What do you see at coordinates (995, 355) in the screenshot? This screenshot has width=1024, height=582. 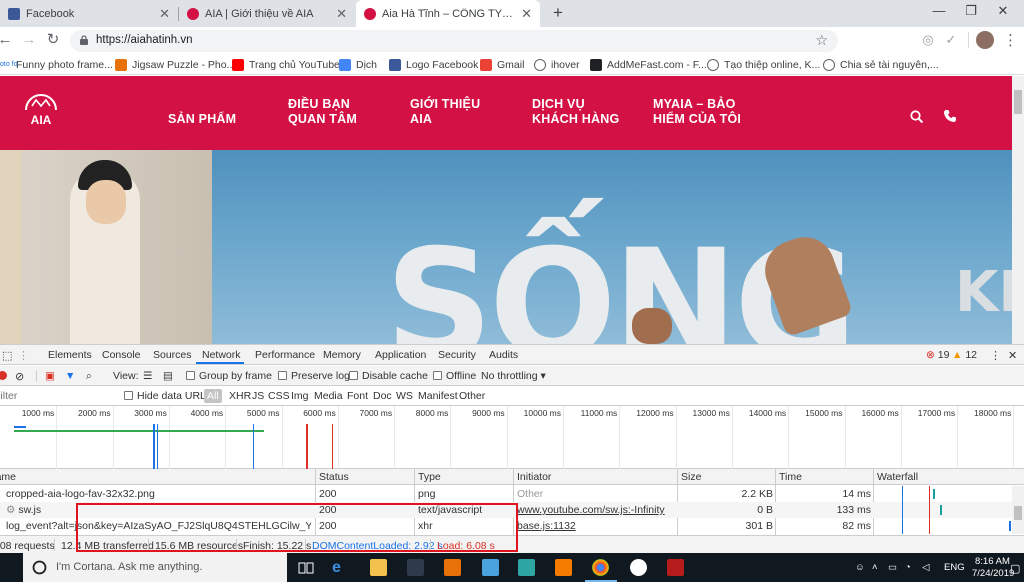 I see `devtools-menu-icon: ⋮` at bounding box center [995, 355].